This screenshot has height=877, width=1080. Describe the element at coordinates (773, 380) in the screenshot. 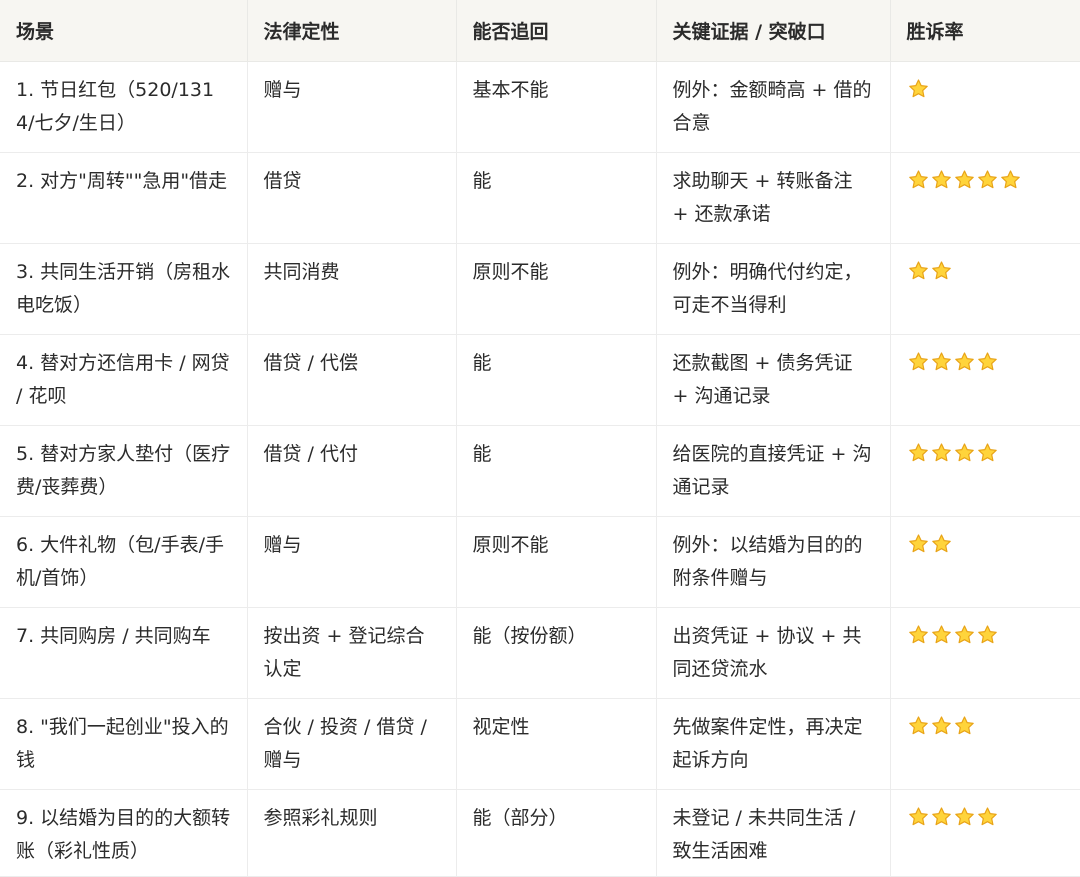

I see `cell-key-evidence: 还款截图 + 债务凭证 + 沟通记录` at that location.